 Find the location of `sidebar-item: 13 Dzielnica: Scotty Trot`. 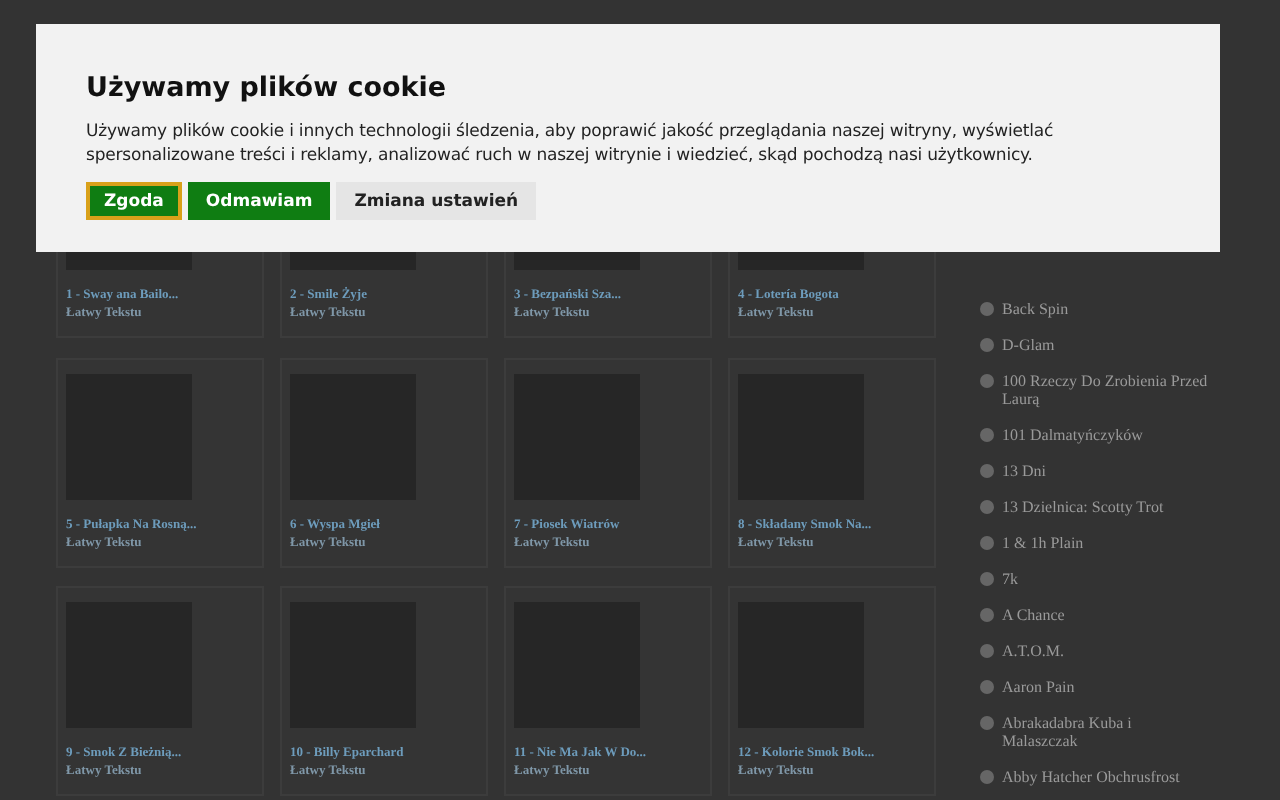

sidebar-item: 13 Dzielnica: Scotty Trot is located at coordinates (1083, 507).